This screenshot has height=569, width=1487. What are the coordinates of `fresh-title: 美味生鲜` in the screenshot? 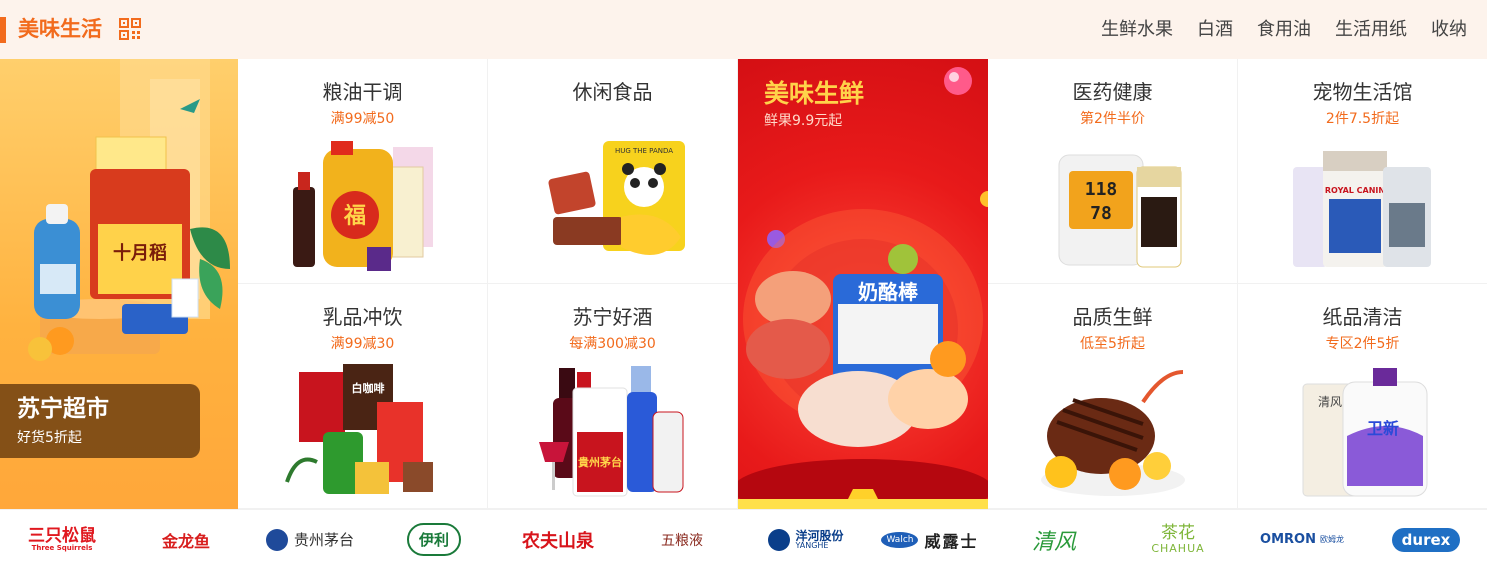 It's located at (814, 93).